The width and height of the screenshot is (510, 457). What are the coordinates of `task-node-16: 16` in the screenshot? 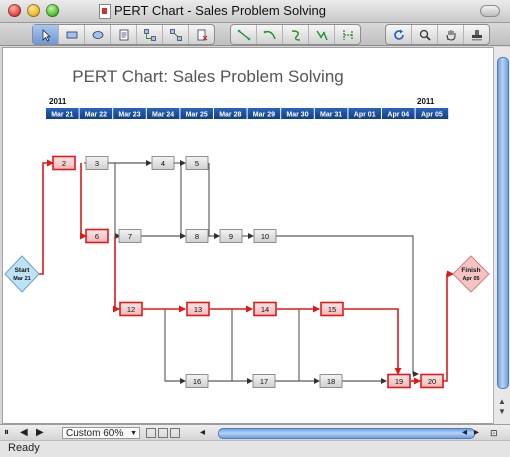 It's located at (197, 381).